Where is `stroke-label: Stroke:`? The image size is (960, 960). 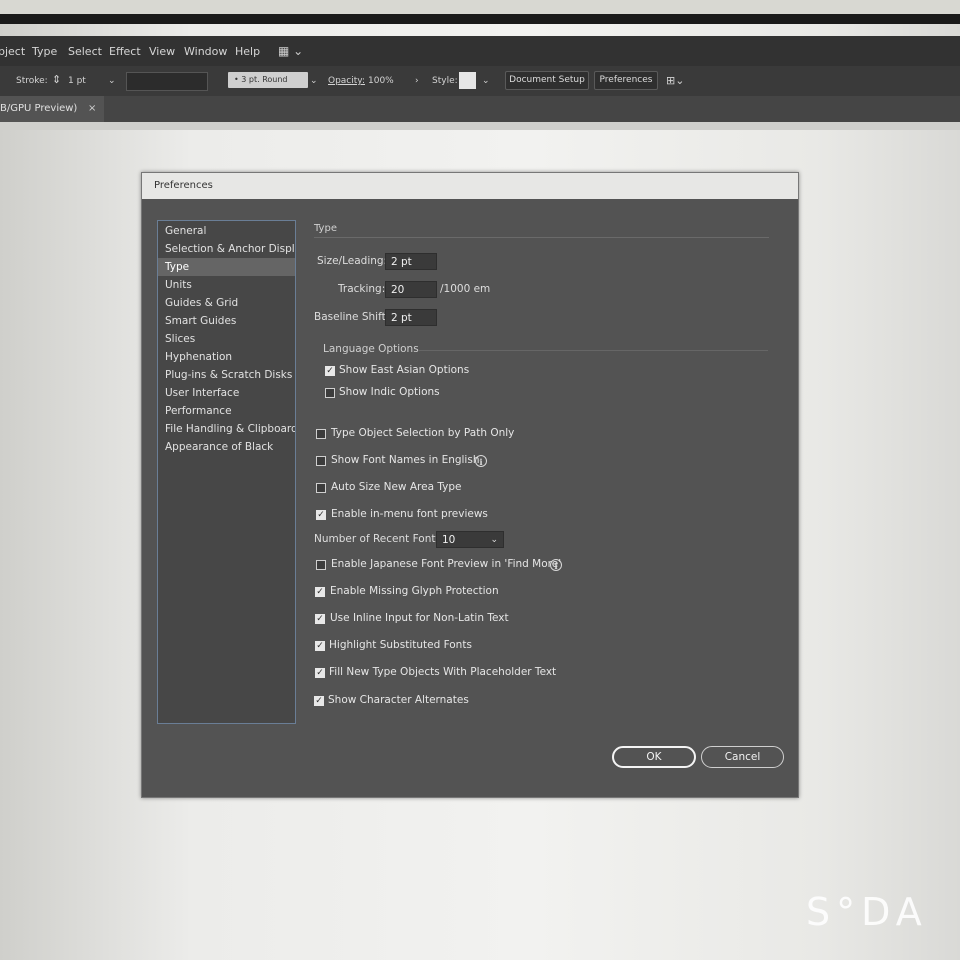 stroke-label: Stroke: is located at coordinates (32, 81).